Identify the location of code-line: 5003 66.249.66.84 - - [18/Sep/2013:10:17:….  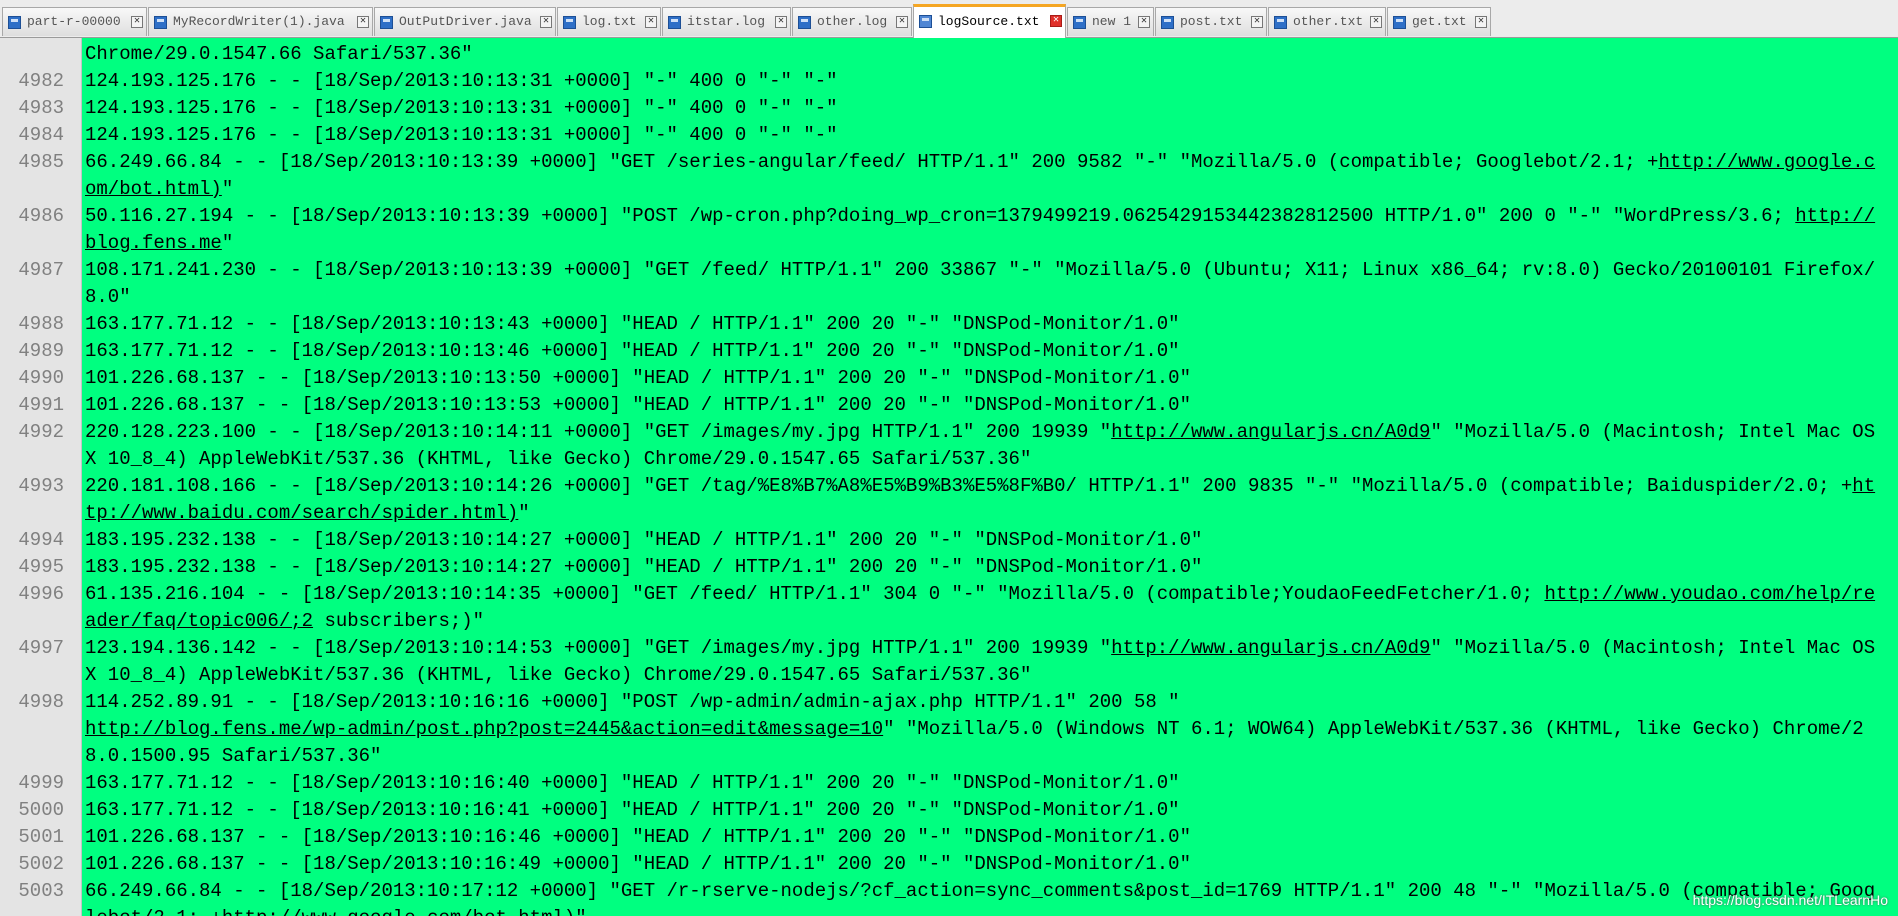
(949, 897).